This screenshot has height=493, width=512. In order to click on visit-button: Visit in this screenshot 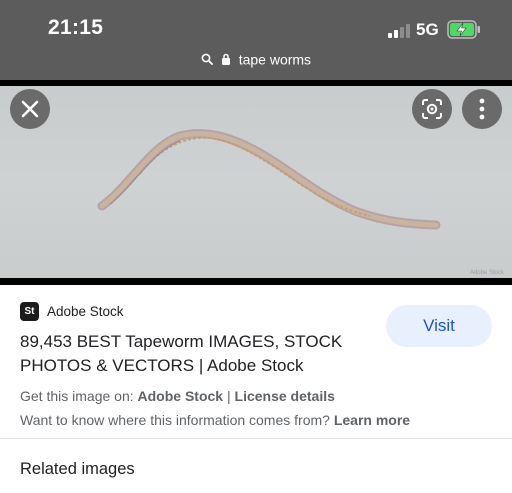, I will do `click(439, 326)`.